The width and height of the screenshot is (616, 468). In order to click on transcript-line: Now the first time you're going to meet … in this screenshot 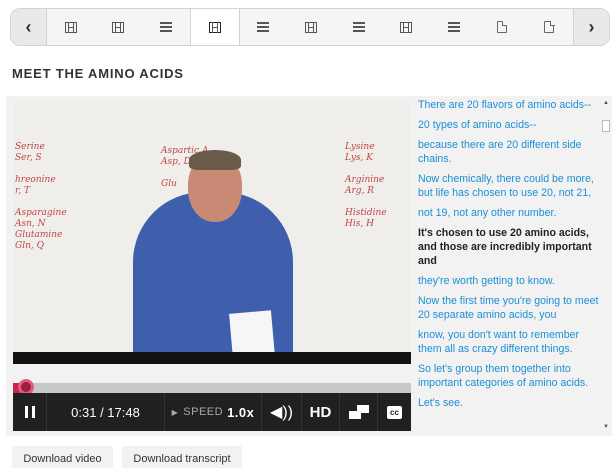, I will do `click(509, 308)`.